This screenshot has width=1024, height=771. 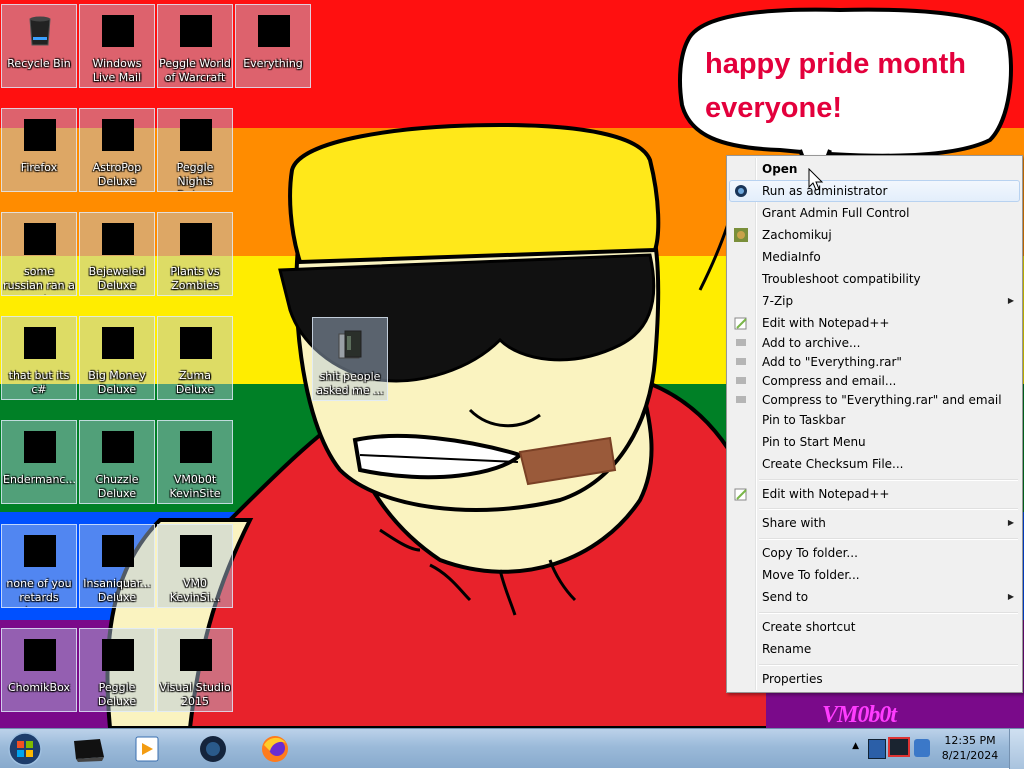 I want to click on menu-item-troubleshoot: Troubleshoot compatibility, so click(x=874, y=279).